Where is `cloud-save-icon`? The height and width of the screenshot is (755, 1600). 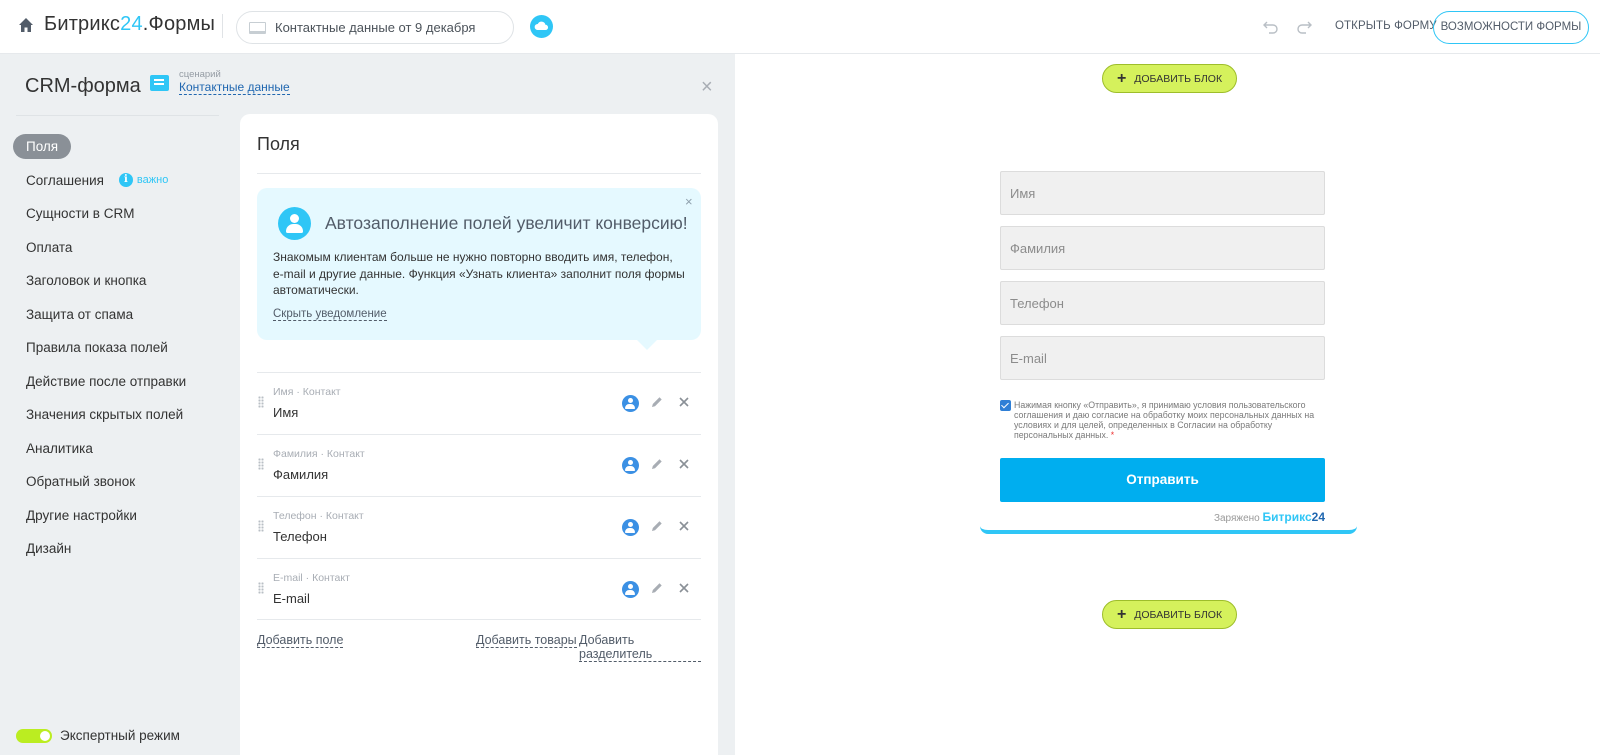
cloud-save-icon is located at coordinates (541, 26).